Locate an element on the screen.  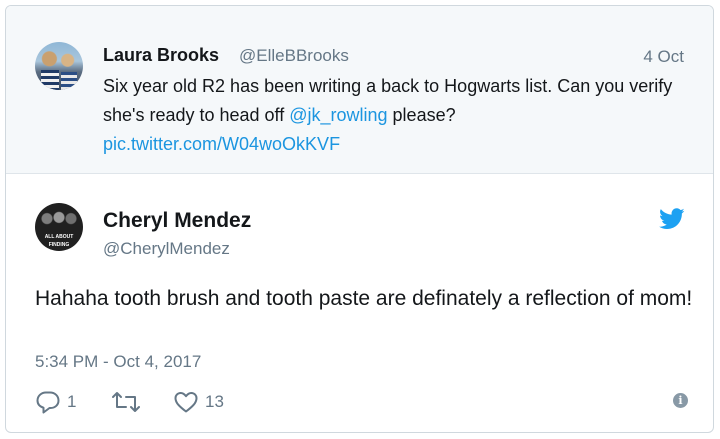
pic-link: pic.twitter.com/W04woOkKVF is located at coordinates (221, 144).